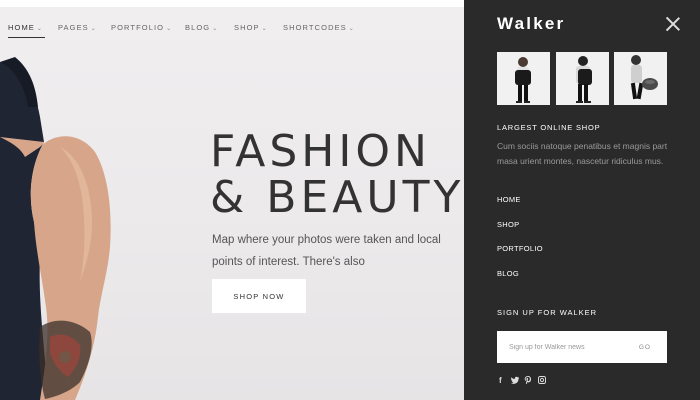 This screenshot has width=700, height=400. Describe the element at coordinates (567, 347) in the screenshot. I see `signup-email-input` at that location.